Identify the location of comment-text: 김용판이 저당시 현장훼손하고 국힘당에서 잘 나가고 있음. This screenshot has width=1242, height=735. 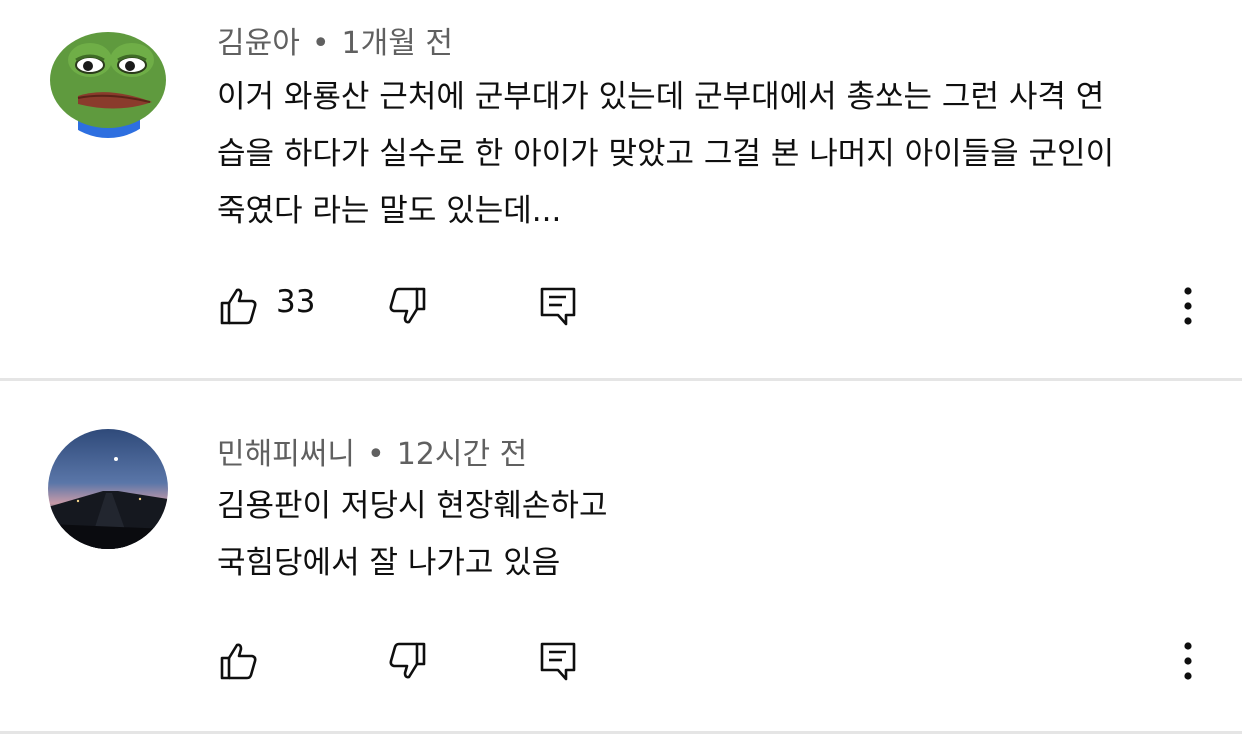
(707, 535).